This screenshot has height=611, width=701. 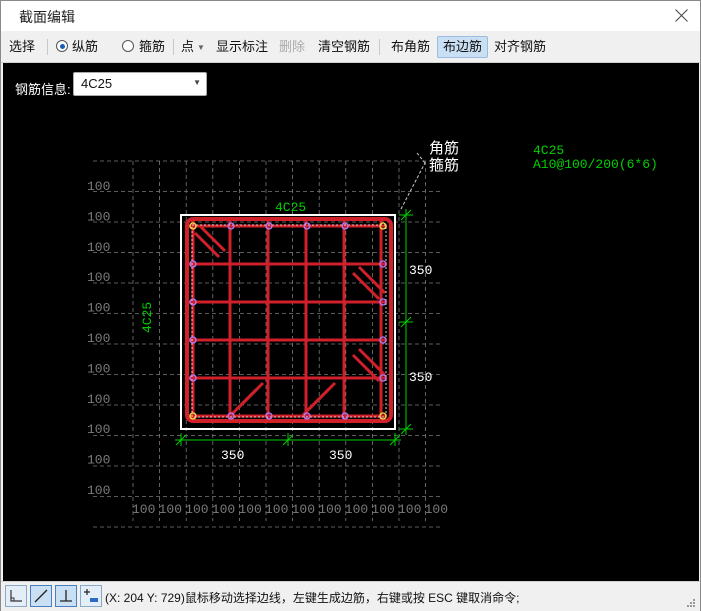 I want to click on point-dropdown: 点 ▼, so click(x=193, y=47).